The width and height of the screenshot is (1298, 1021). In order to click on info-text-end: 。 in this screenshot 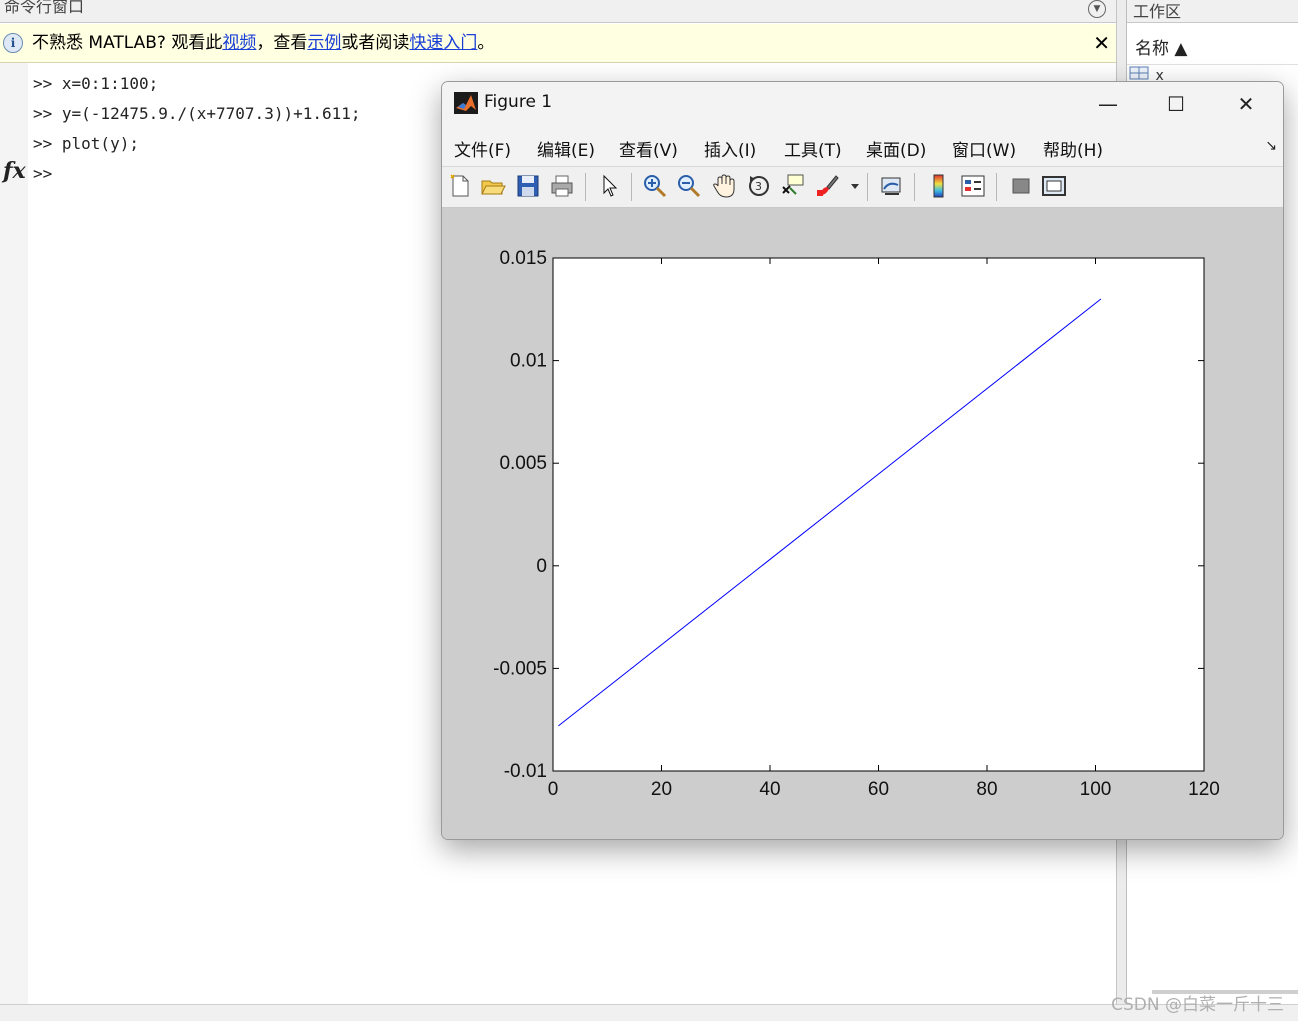, I will do `click(486, 43)`.